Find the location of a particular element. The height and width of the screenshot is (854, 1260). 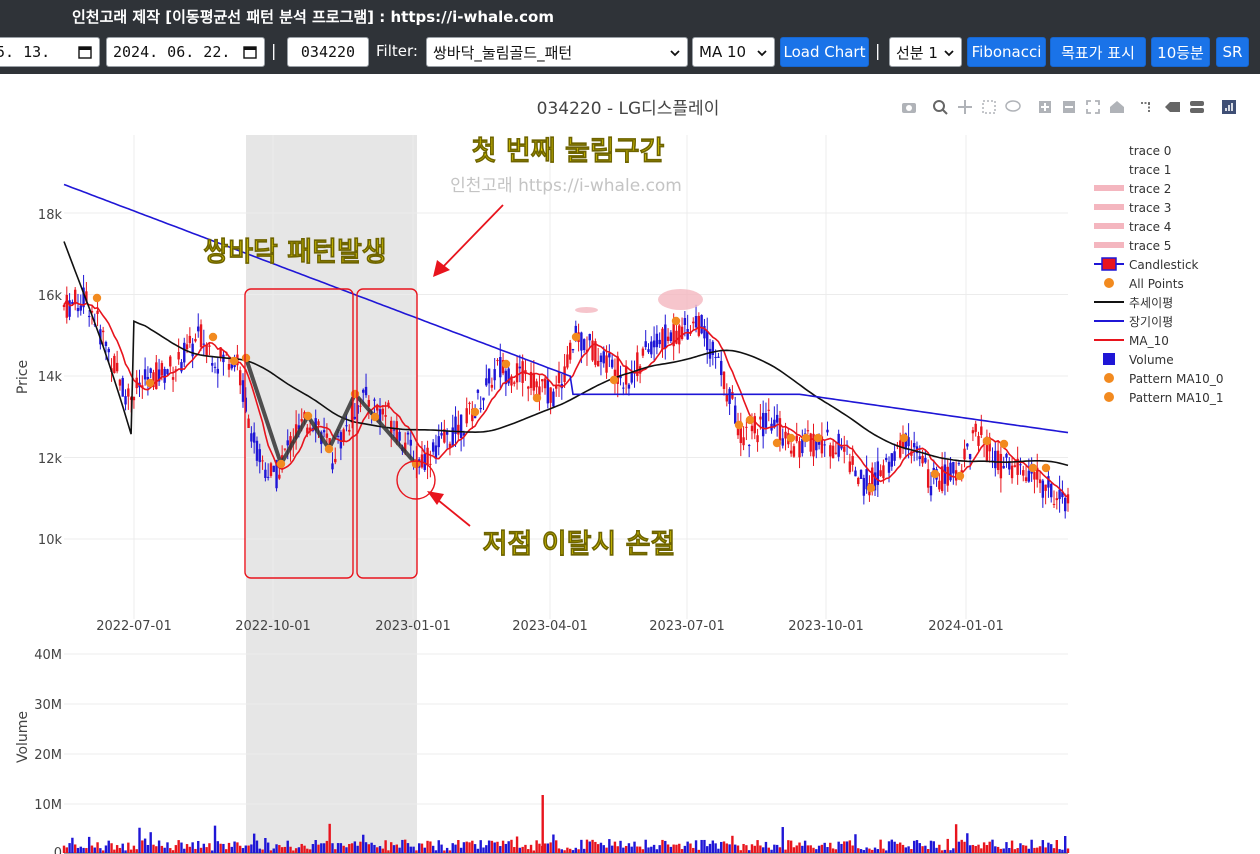

legend-item: trace 2 is located at coordinates (1132, 189).